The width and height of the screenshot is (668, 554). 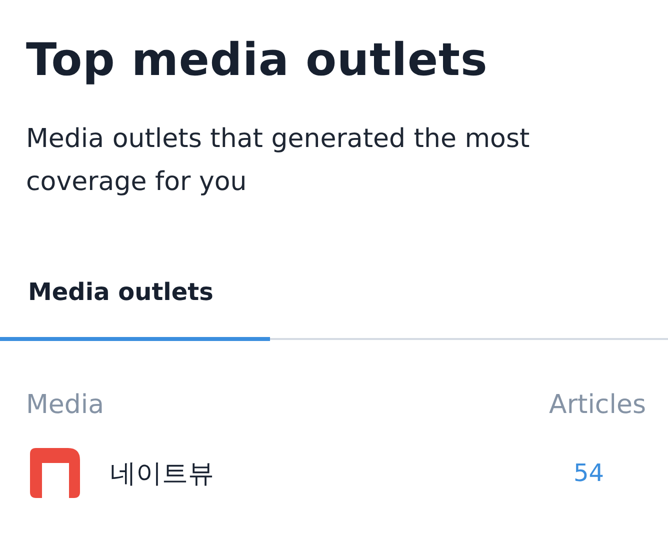 I want to click on card-description: Media outlets that generated the most coverage for you, so click(x=278, y=161).